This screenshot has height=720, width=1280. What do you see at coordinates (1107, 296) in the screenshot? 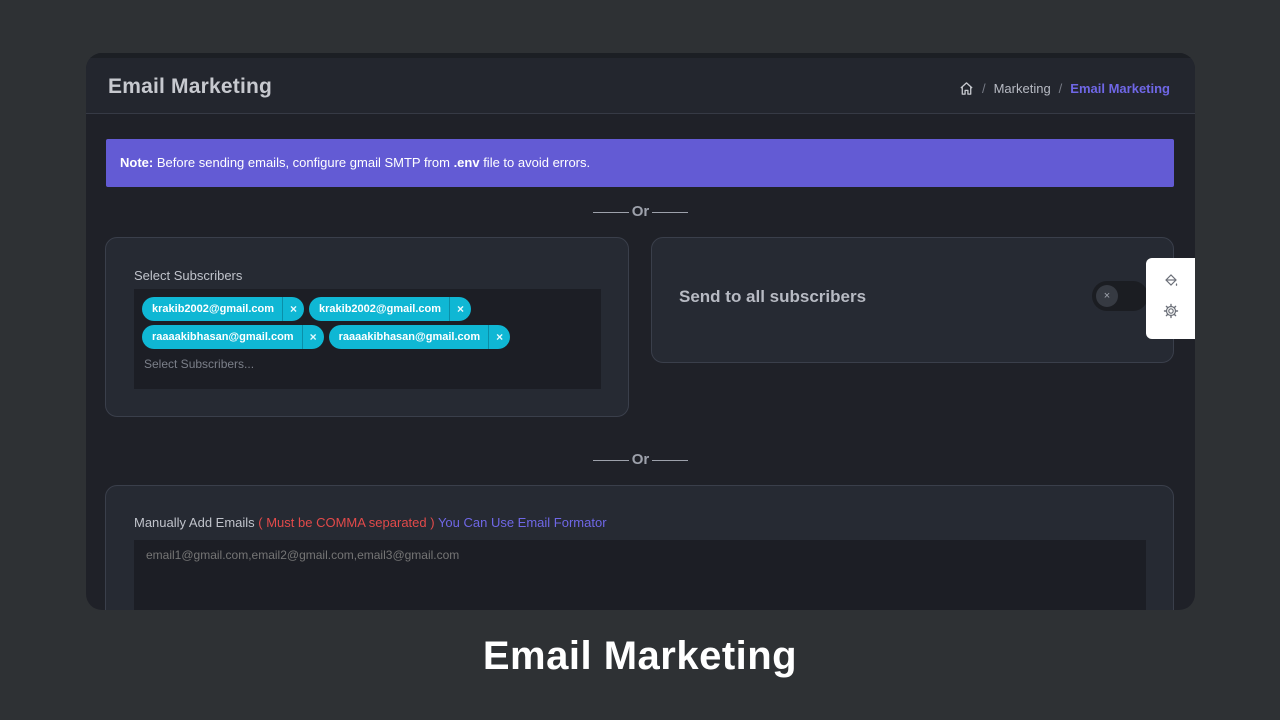
I see `toggle-off-icon: ×` at bounding box center [1107, 296].